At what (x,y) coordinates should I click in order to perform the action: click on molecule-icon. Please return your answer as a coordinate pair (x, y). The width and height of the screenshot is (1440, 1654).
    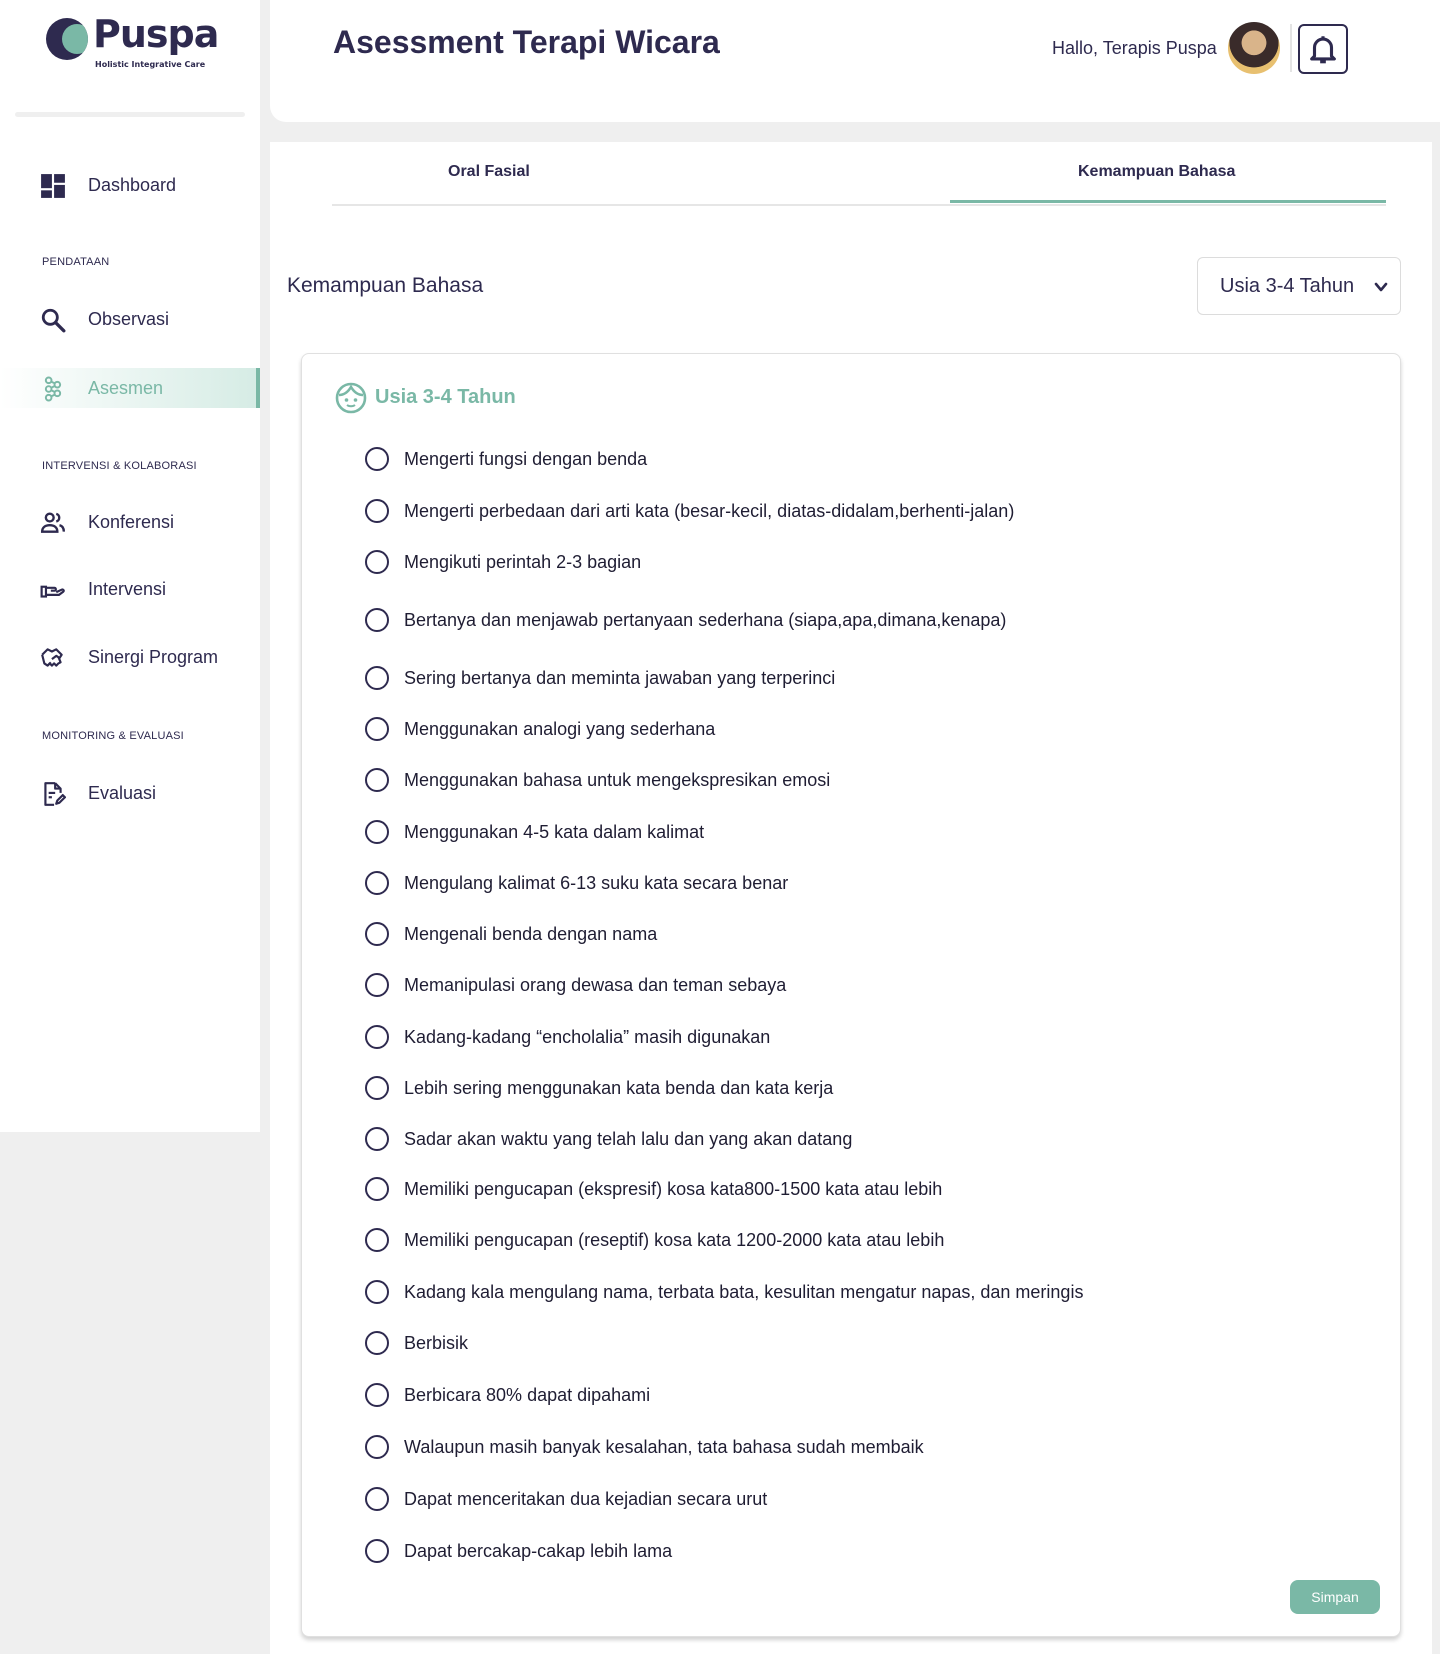
    Looking at the image, I should click on (53, 389).